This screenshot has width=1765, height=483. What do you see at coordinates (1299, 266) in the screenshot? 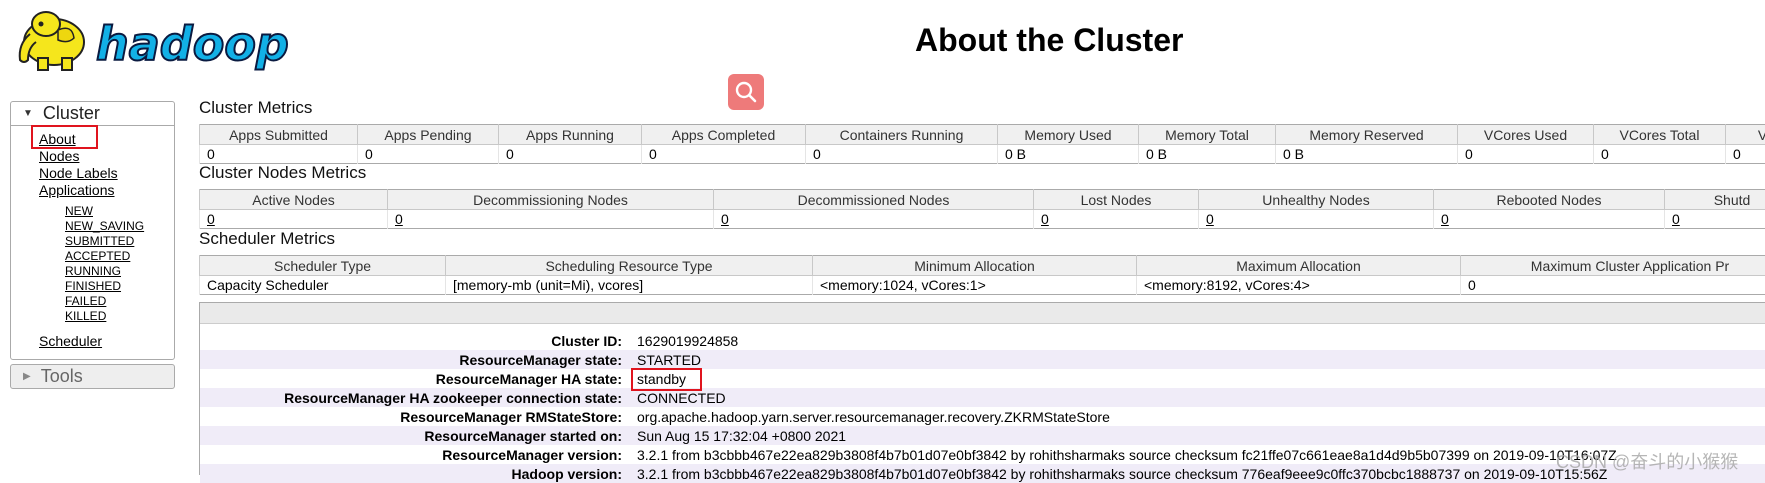
I see `column-header: Maximum Allocation` at bounding box center [1299, 266].